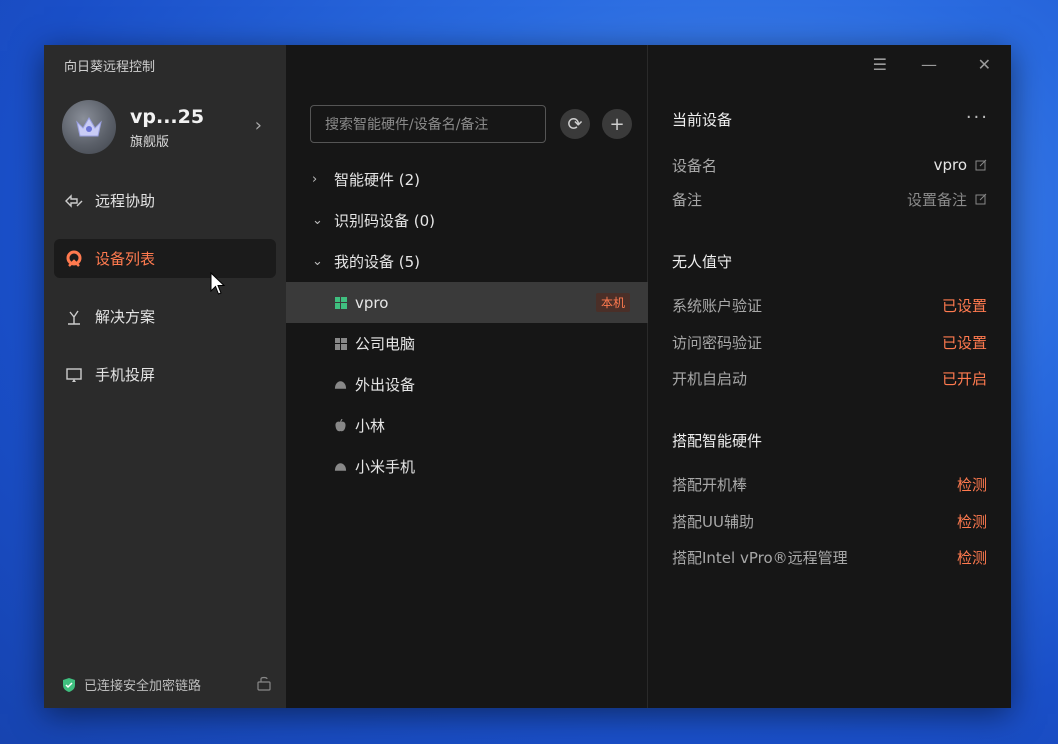 Image resolution: width=1058 pixels, height=744 pixels. What do you see at coordinates (467, 220) in the screenshot?
I see `group-id-devices: ⌄ 识别码设备 (0)` at bounding box center [467, 220].